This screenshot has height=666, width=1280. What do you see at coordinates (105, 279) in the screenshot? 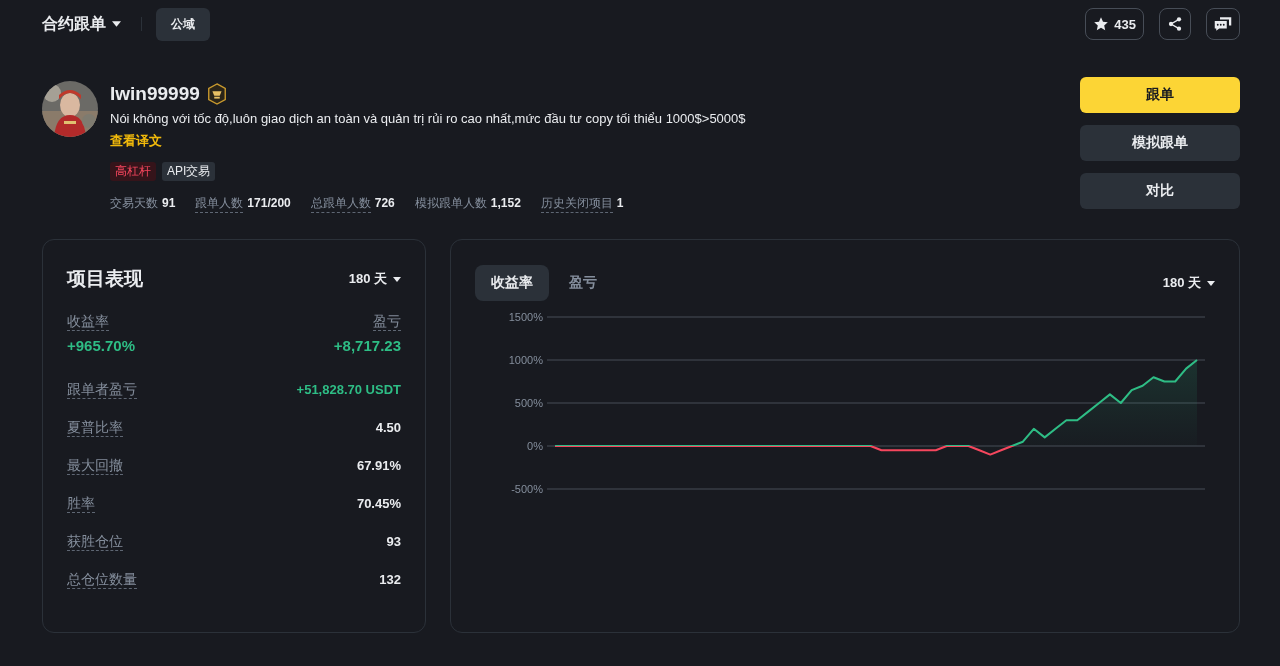
I see `card-title: 项目表现` at bounding box center [105, 279].